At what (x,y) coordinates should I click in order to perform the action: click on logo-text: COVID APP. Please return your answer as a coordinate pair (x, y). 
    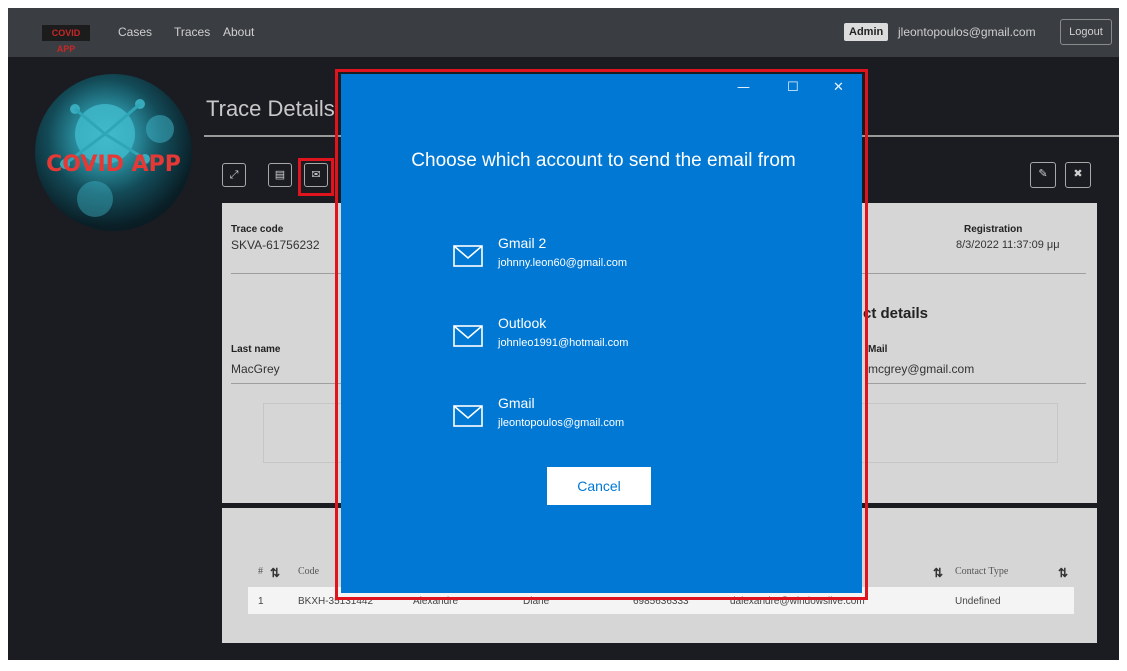
    Looking at the image, I should click on (113, 164).